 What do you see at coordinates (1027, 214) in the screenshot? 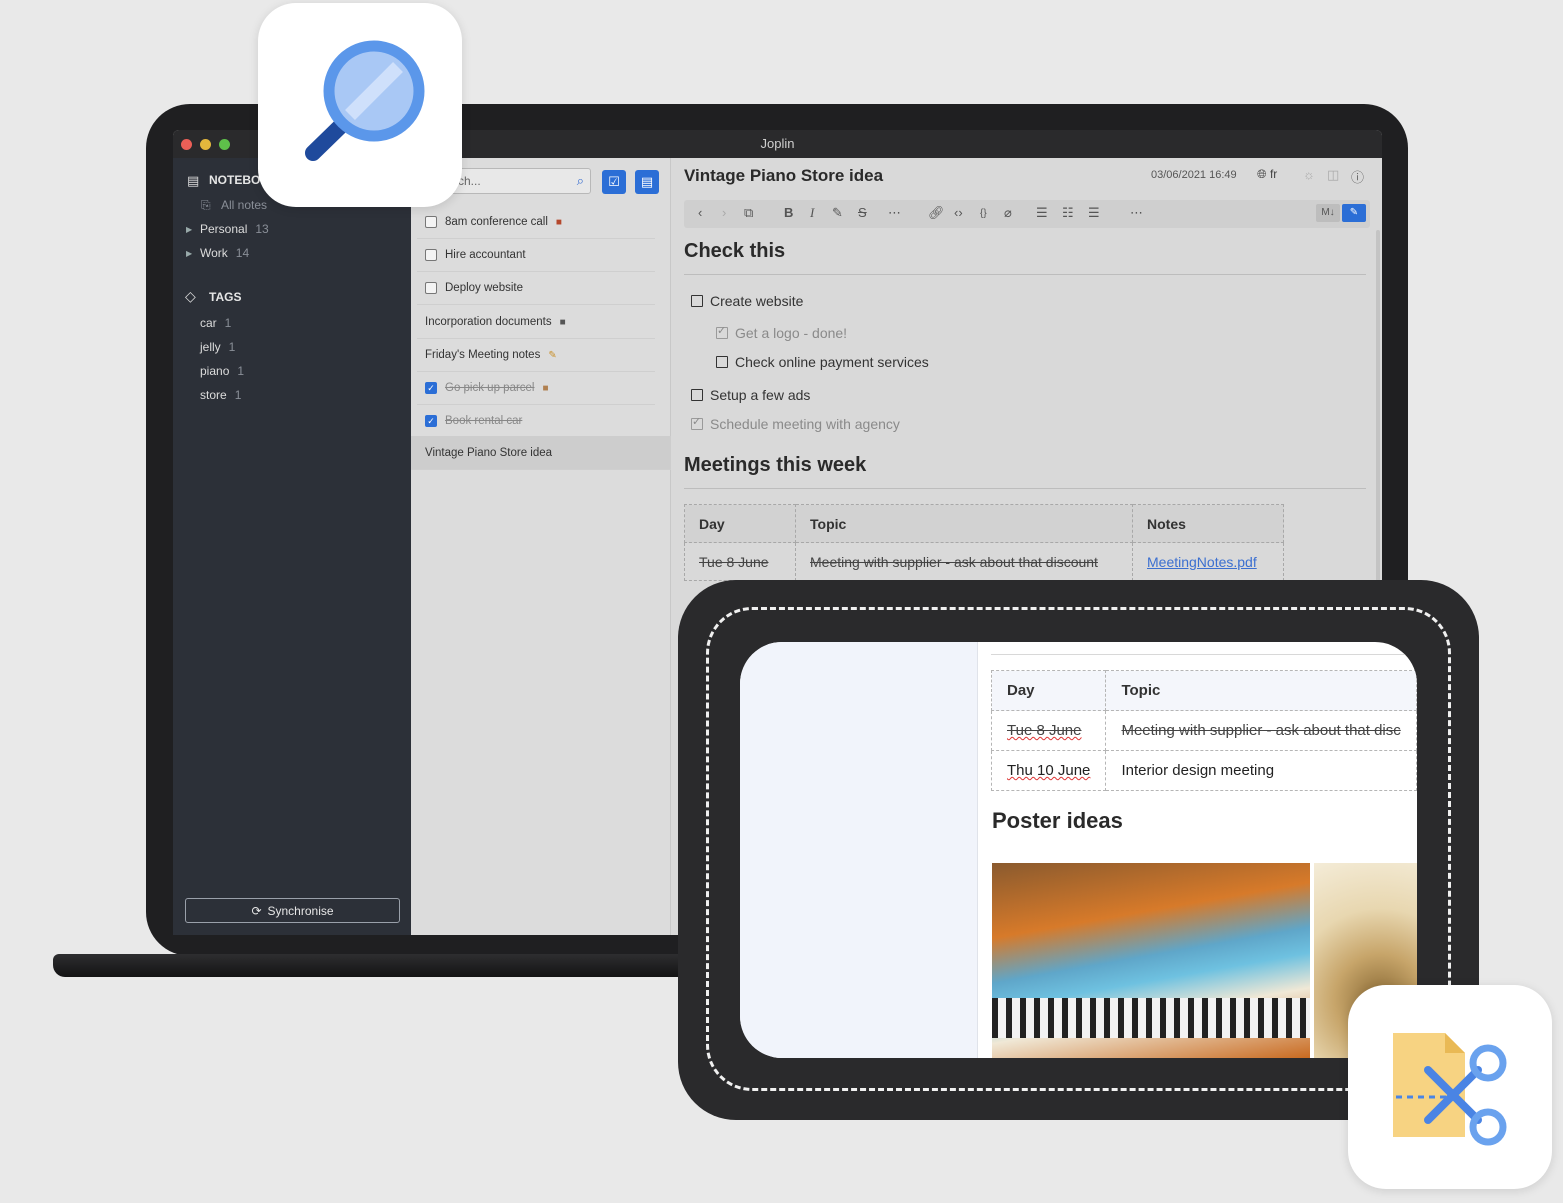
I see `editor-toolbar: ‹ › ⧉ B I ✎ S ⋯ 🔗︎ ‹› {} ⌀ ☰ ☷ ☰ ⋯ M↓ ✎` at bounding box center [1027, 214].